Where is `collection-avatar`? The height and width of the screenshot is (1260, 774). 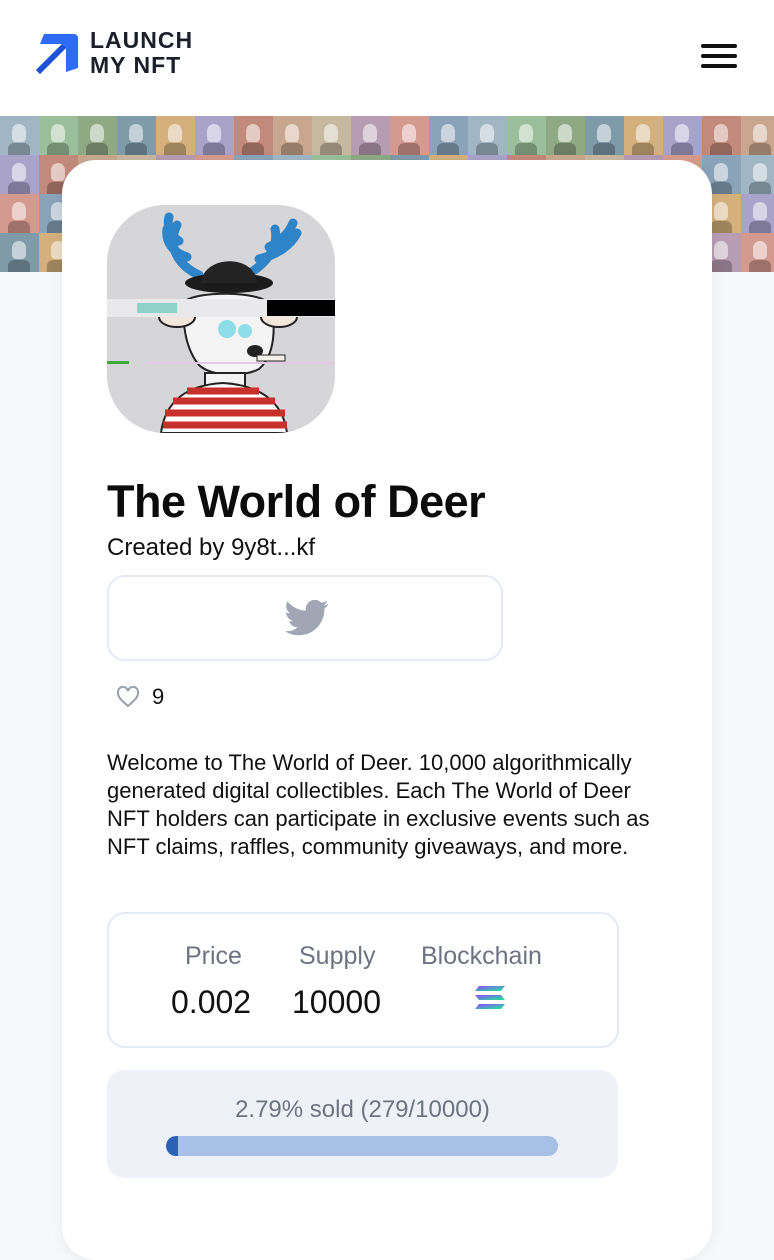
collection-avatar is located at coordinates (221, 319).